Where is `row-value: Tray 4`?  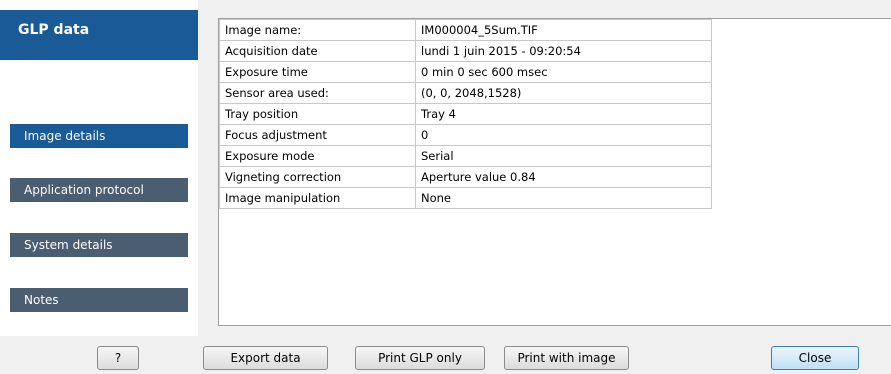 row-value: Tray 4 is located at coordinates (563, 114).